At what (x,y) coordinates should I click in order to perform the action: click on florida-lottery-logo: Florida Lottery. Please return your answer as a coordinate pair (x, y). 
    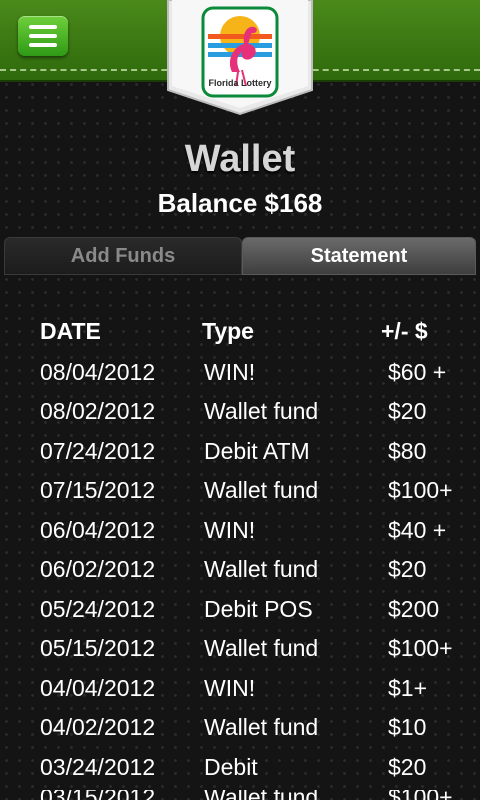
    Looking at the image, I should click on (240, 58).